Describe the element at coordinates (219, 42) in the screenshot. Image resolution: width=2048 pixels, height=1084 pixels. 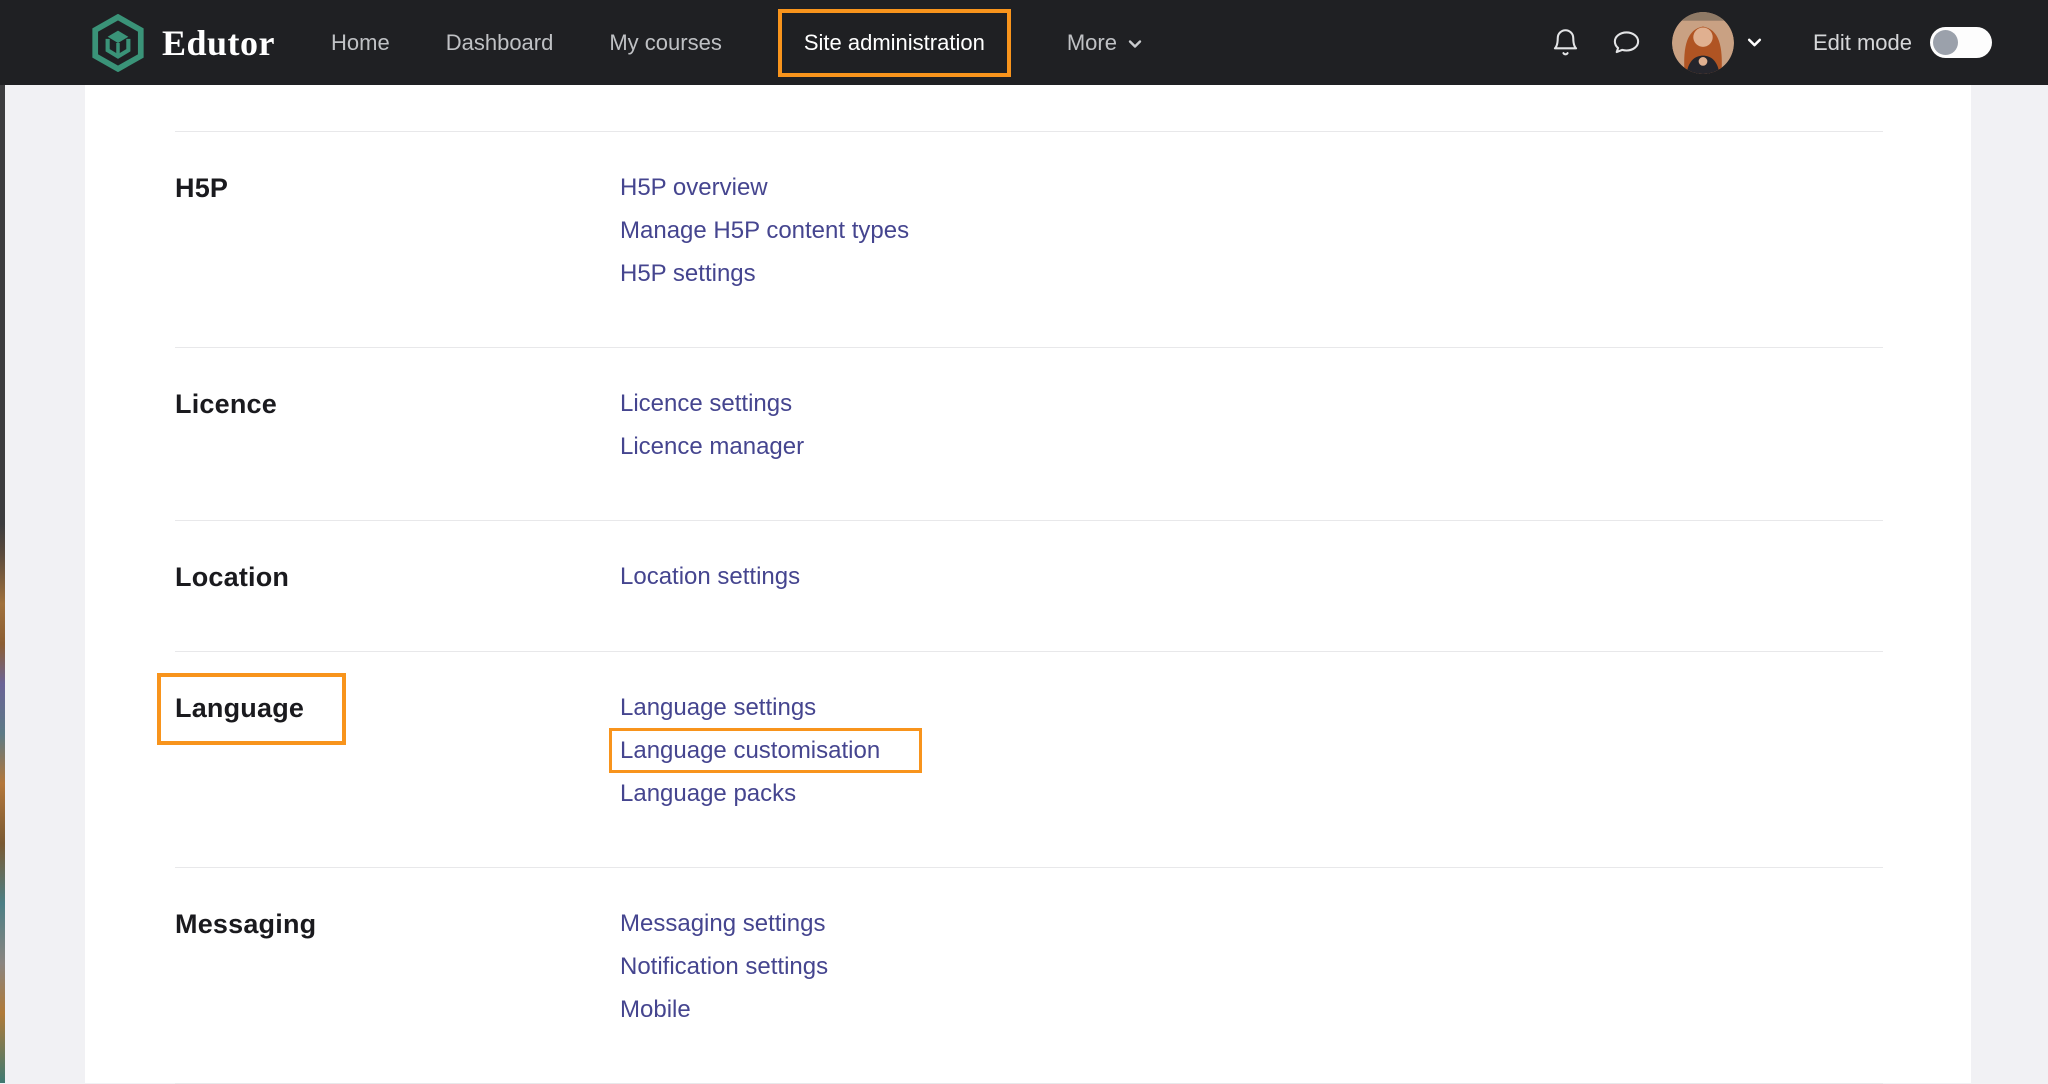
I see `brand-name: Edutor` at that location.